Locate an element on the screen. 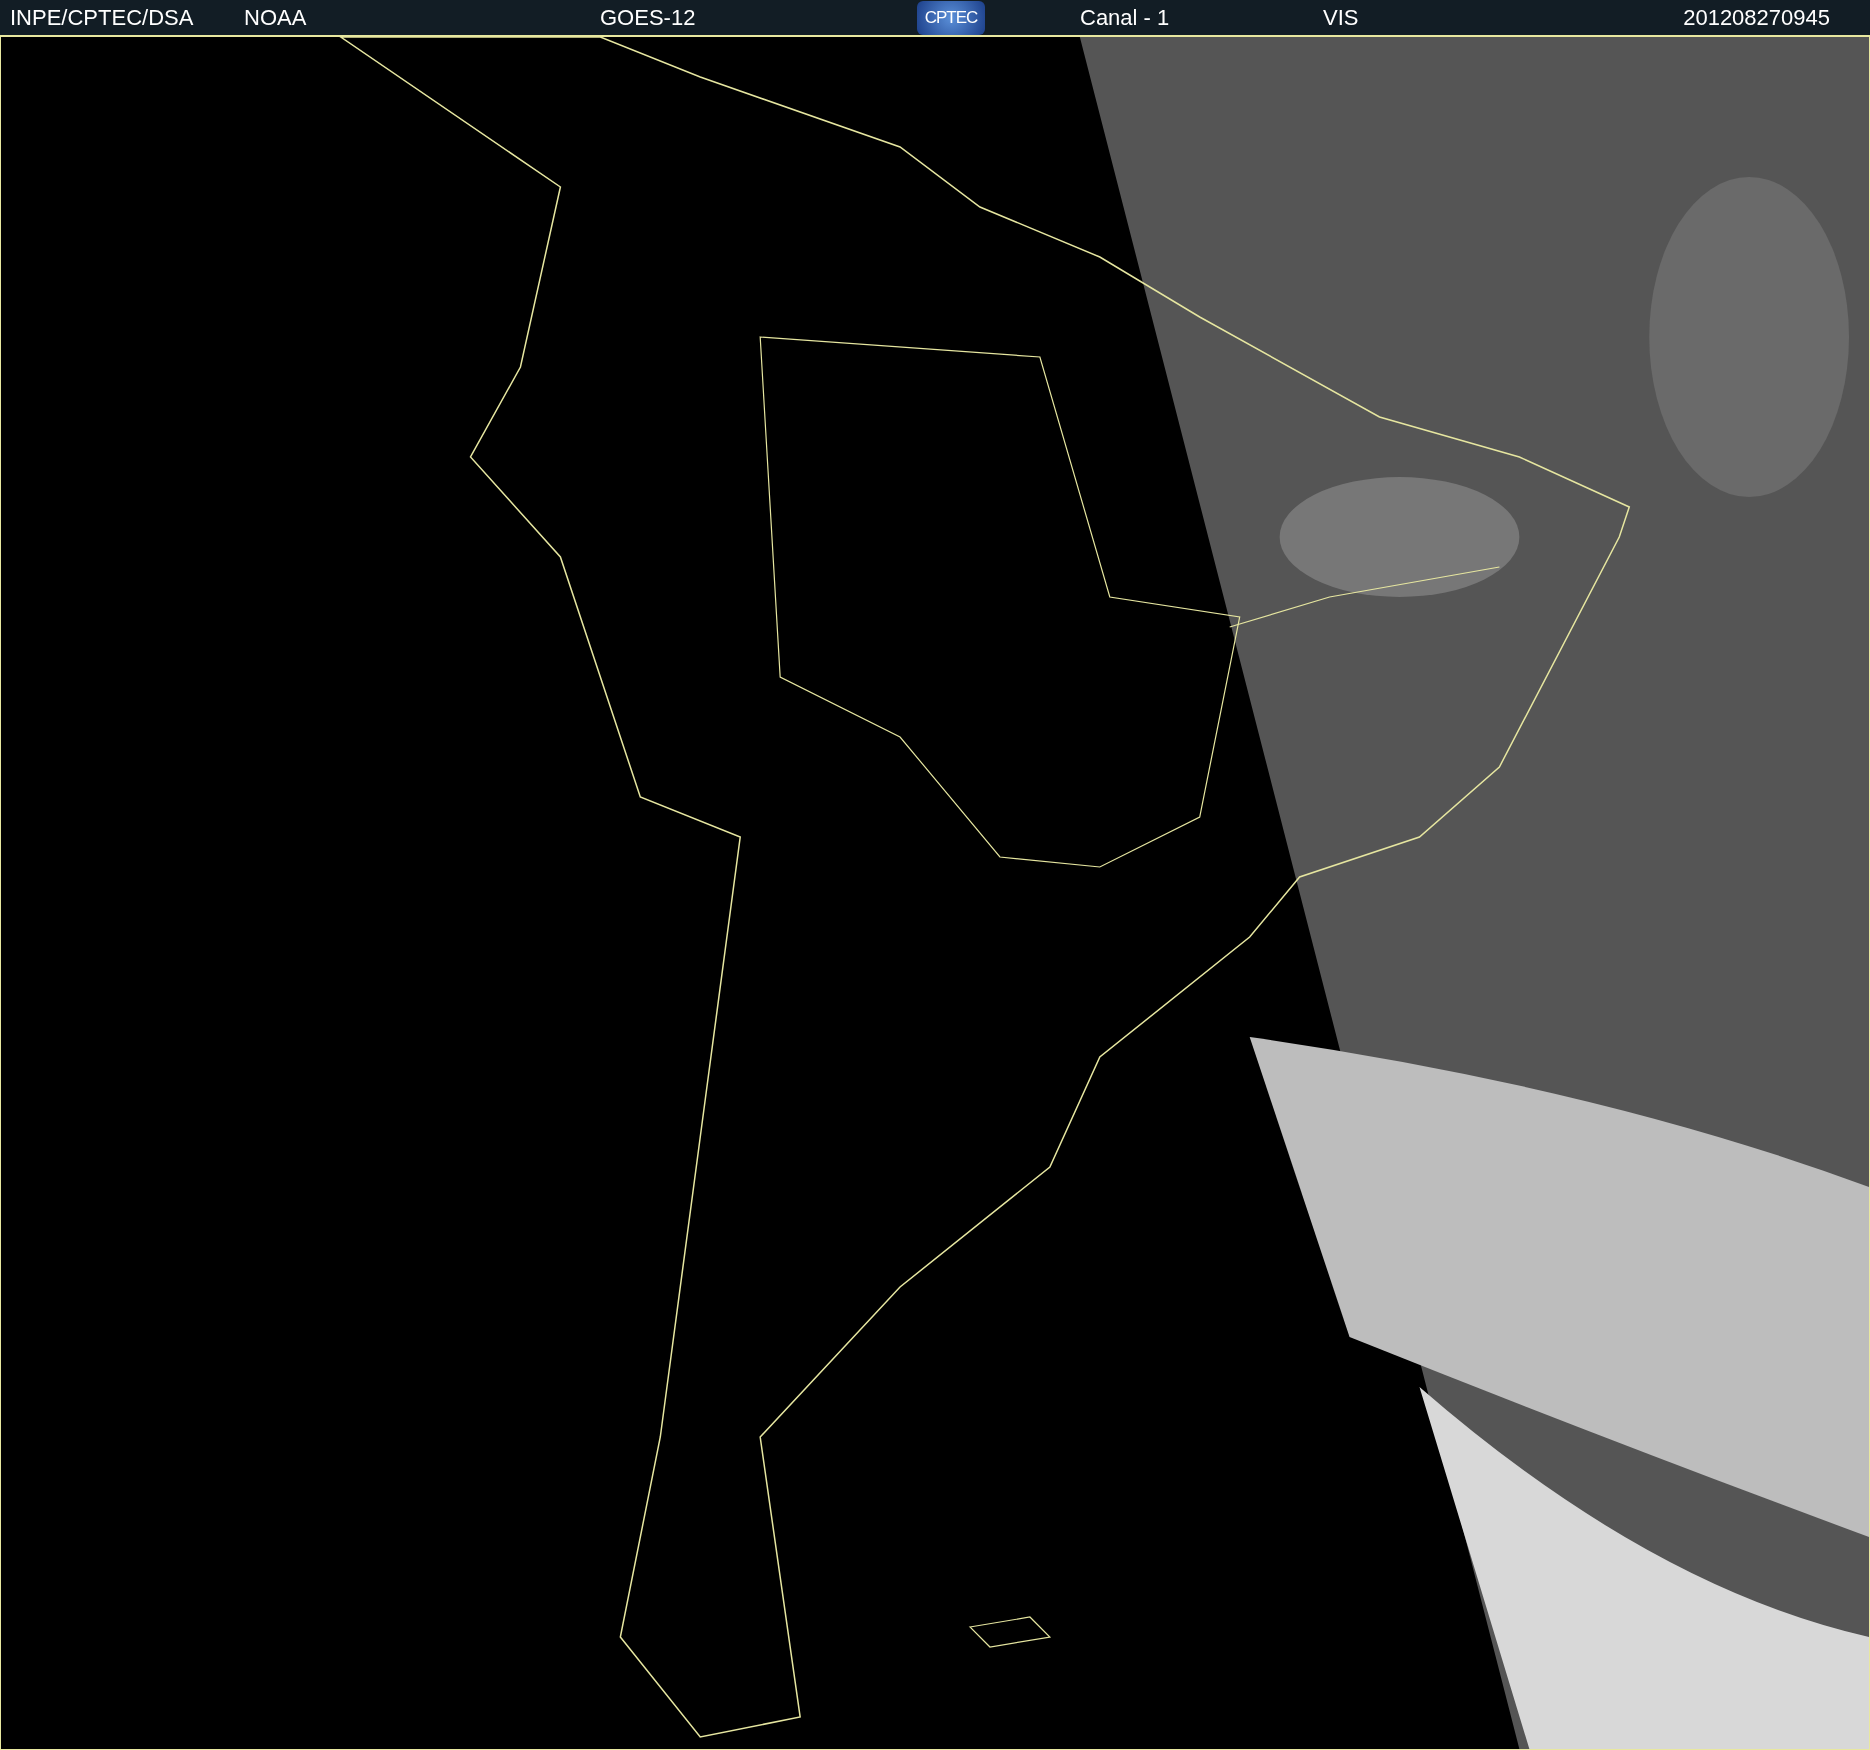 Image resolution: width=1870 pixels, height=1750 pixels. agency-label: NOAA is located at coordinates (275, 18).